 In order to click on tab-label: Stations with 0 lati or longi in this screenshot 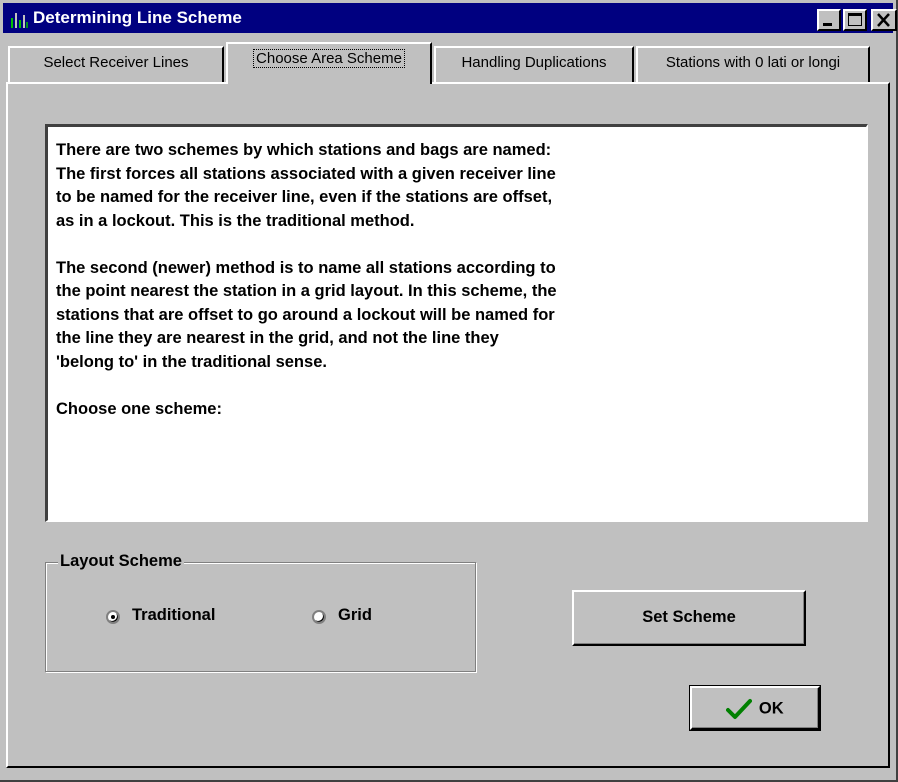, I will do `click(753, 62)`.